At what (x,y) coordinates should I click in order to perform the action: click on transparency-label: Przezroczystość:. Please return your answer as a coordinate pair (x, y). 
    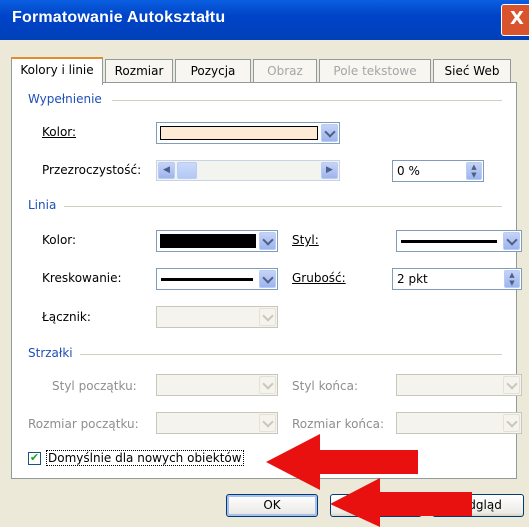
    Looking at the image, I should click on (92, 170).